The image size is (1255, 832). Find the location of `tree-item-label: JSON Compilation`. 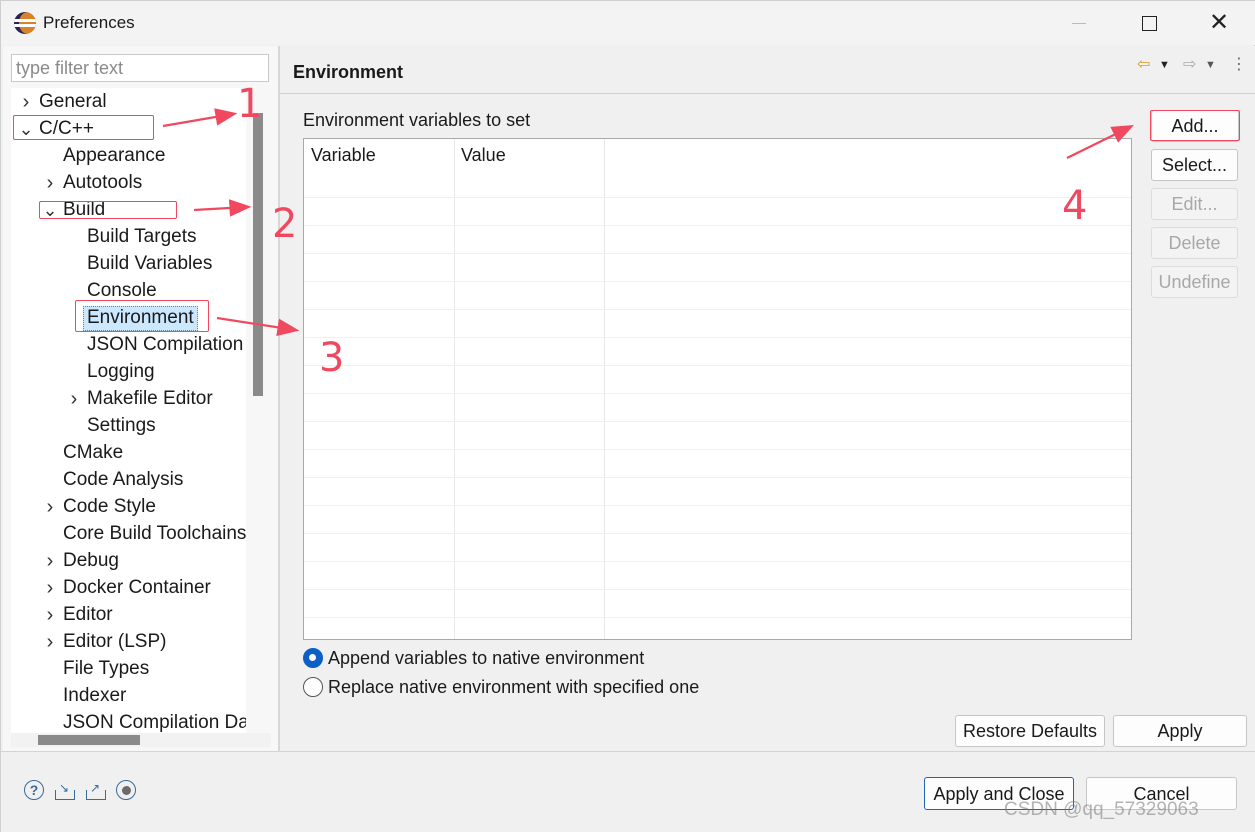

tree-item-label: JSON Compilation is located at coordinates (165, 344).